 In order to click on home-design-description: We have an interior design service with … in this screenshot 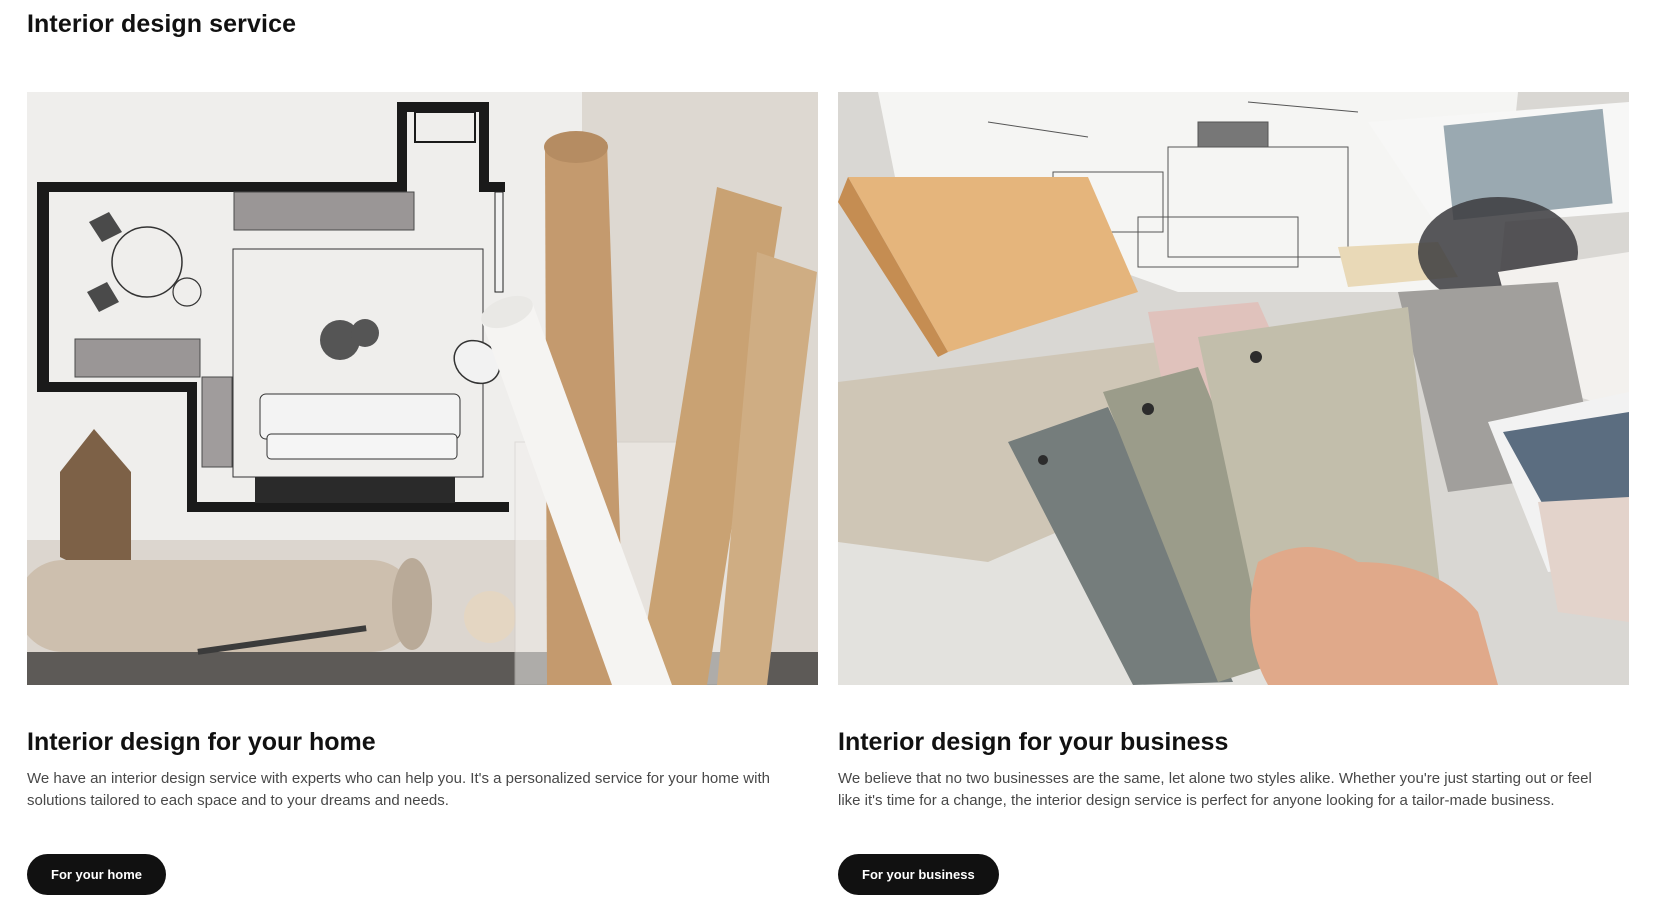, I will do `click(398, 789)`.